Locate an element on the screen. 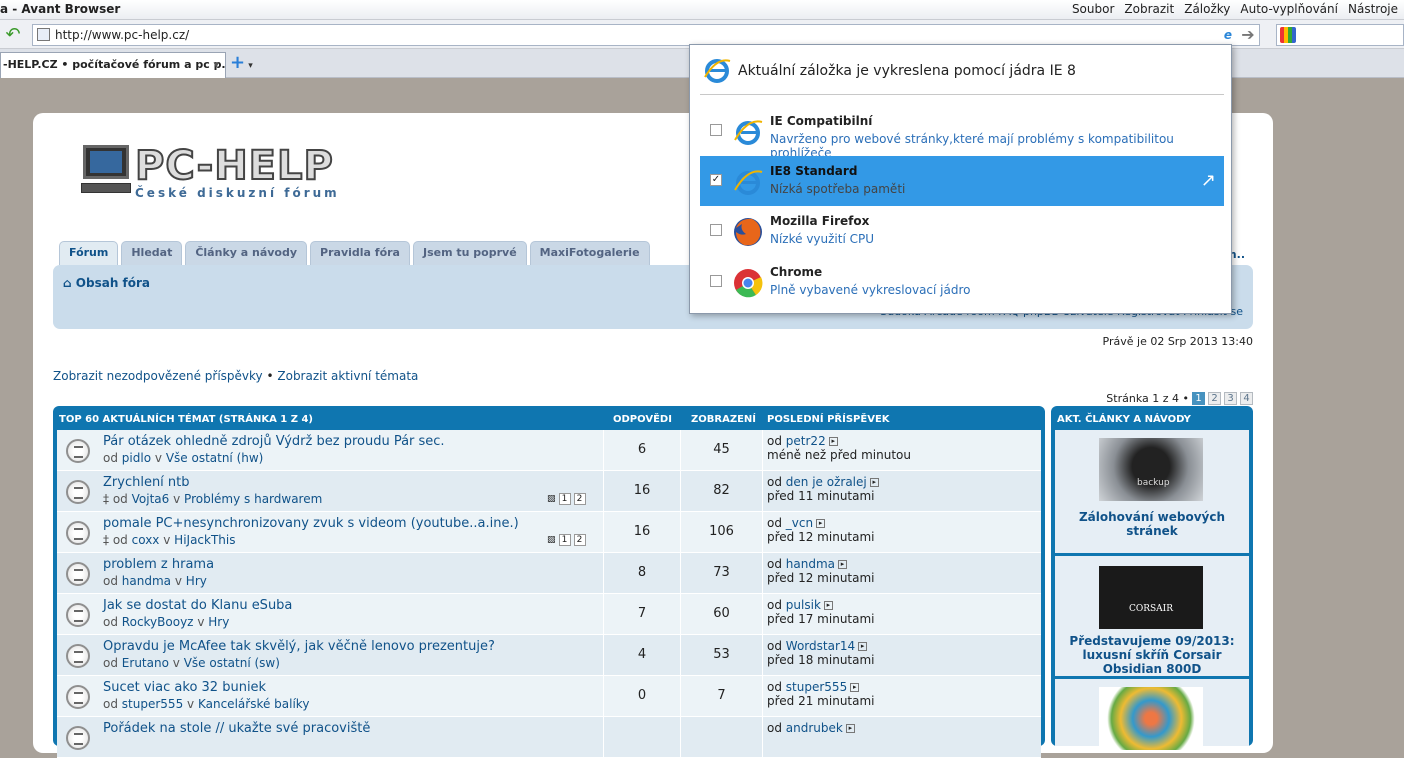  in-word: v is located at coordinates (167, 540).